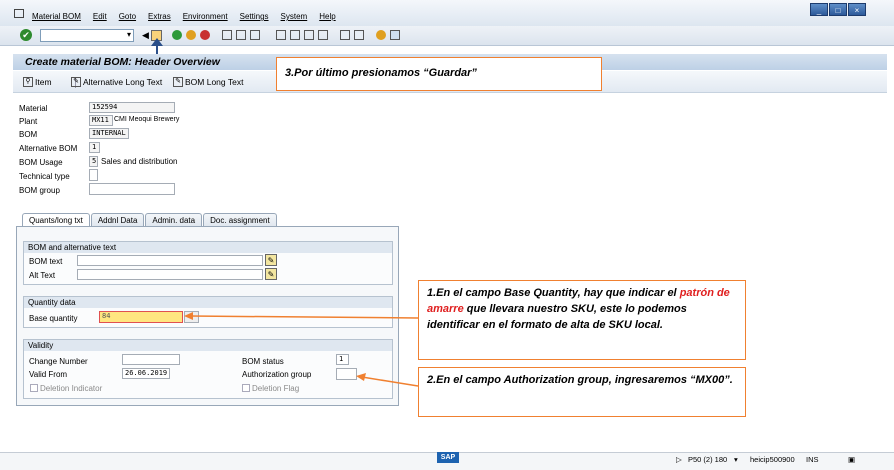 The width and height of the screenshot is (894, 470). I want to click on status-server: heicip500900, so click(772, 459).